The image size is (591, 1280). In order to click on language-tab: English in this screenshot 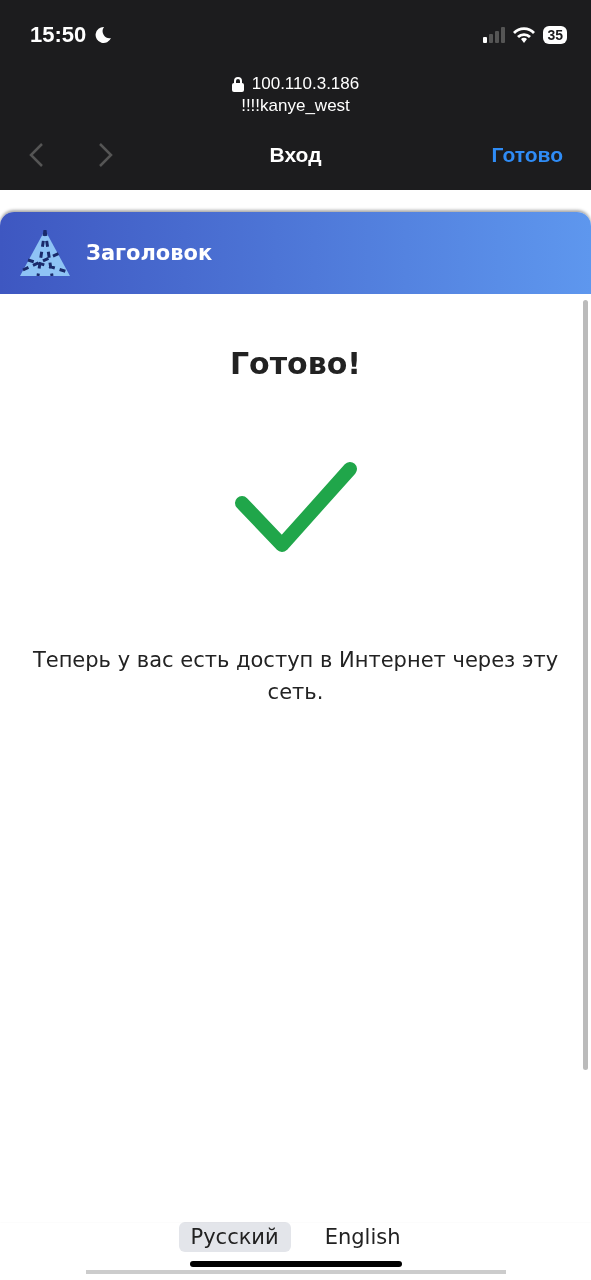, I will do `click(362, 1237)`.